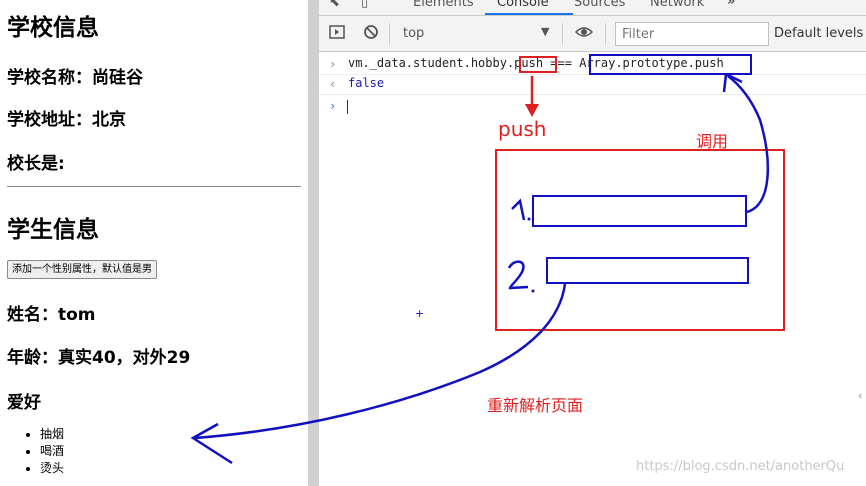 The width and height of the screenshot is (866, 486). I want to click on eye-icon, so click(584, 34).